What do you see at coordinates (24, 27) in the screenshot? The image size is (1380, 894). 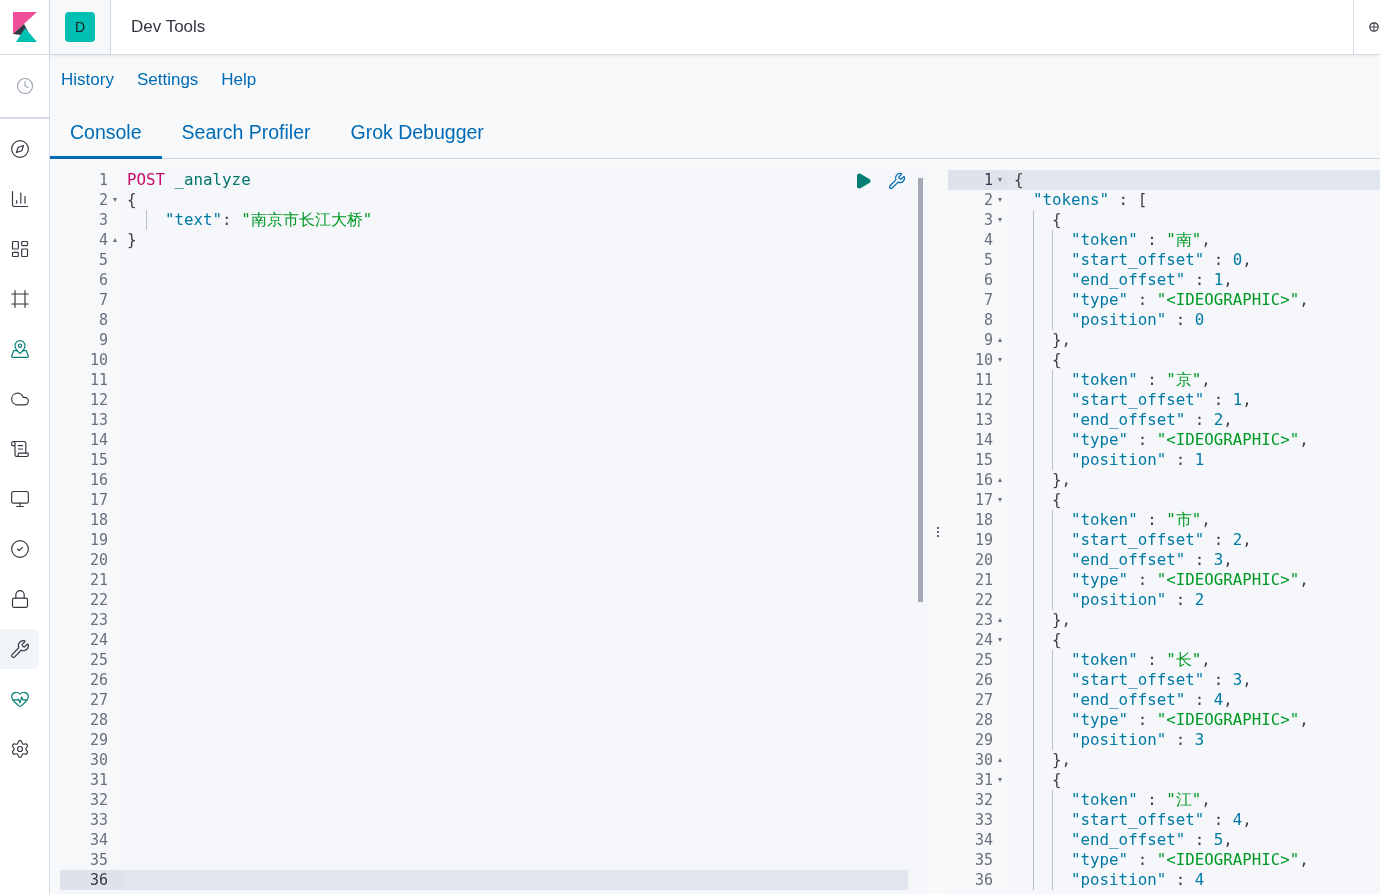 I see `logo-icon` at bounding box center [24, 27].